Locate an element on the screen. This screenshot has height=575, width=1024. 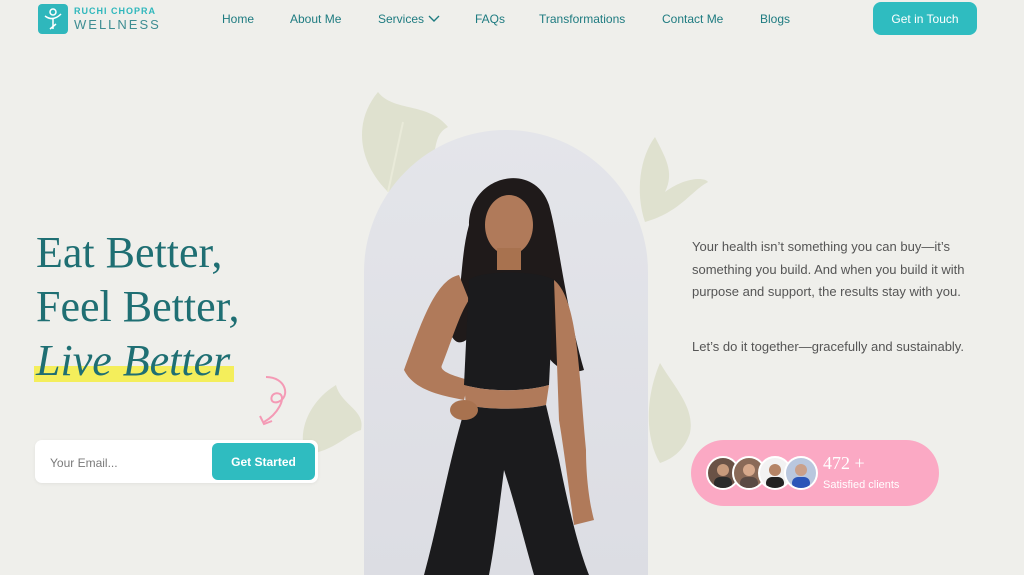
nav-home: Home is located at coordinates (238, 19).